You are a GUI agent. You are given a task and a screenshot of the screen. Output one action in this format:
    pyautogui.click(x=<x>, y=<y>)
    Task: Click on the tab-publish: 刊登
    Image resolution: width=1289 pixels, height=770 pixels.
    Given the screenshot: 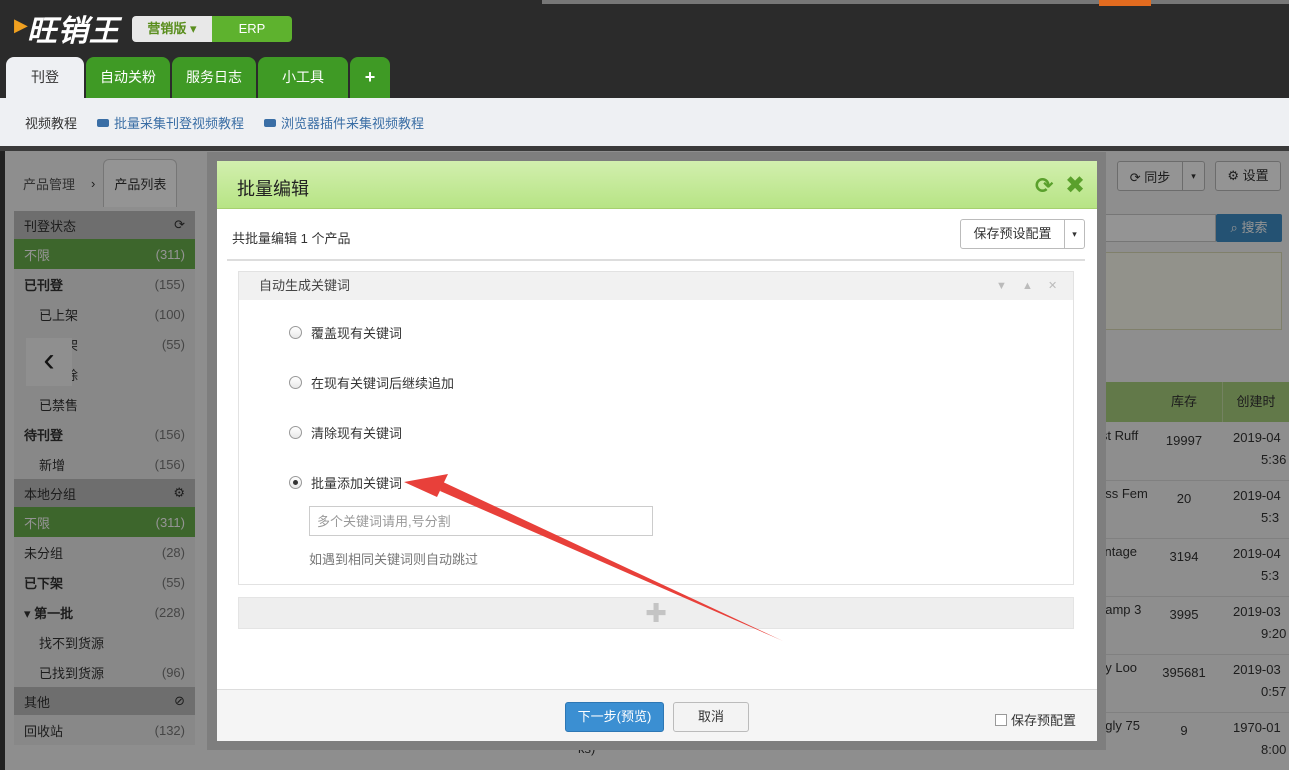 What is the action you would take?
    pyautogui.click(x=45, y=77)
    